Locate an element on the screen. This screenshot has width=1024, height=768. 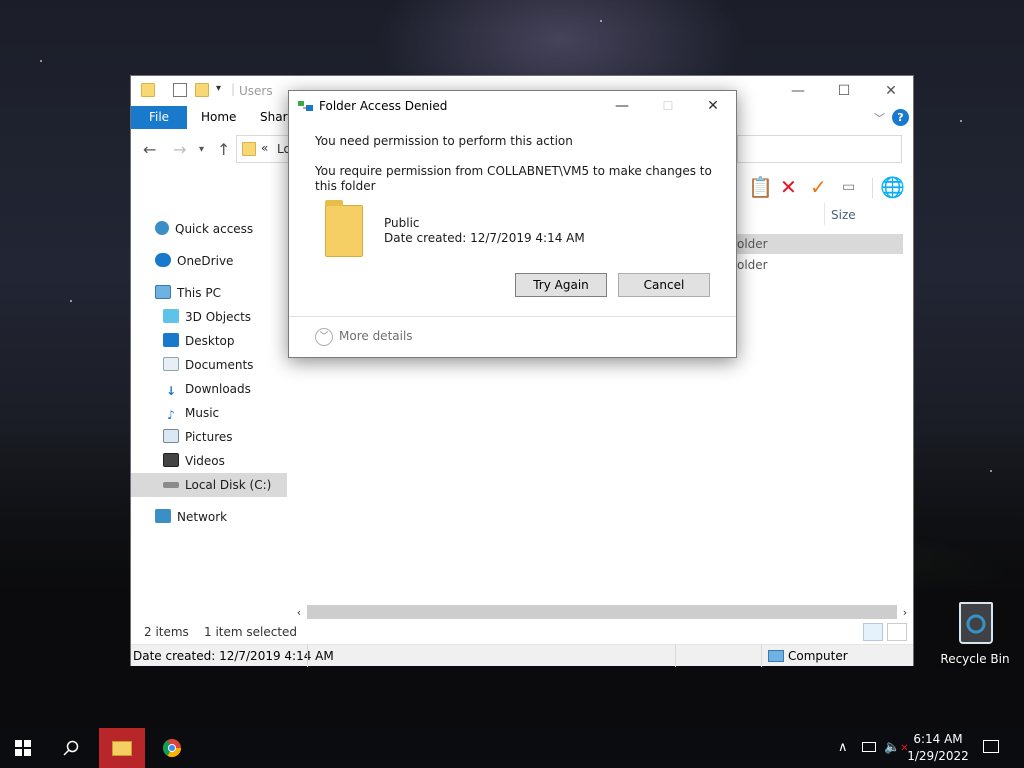
nav-item-label: Local Disk (C:) is located at coordinates (228, 485).